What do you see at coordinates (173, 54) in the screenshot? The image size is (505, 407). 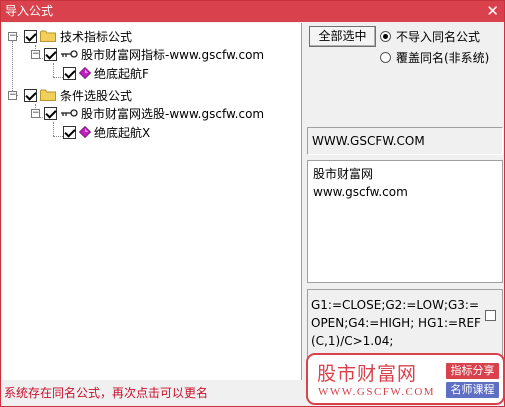 I see `tree-node-label: 股市财富网指标-www.gscfw.com` at bounding box center [173, 54].